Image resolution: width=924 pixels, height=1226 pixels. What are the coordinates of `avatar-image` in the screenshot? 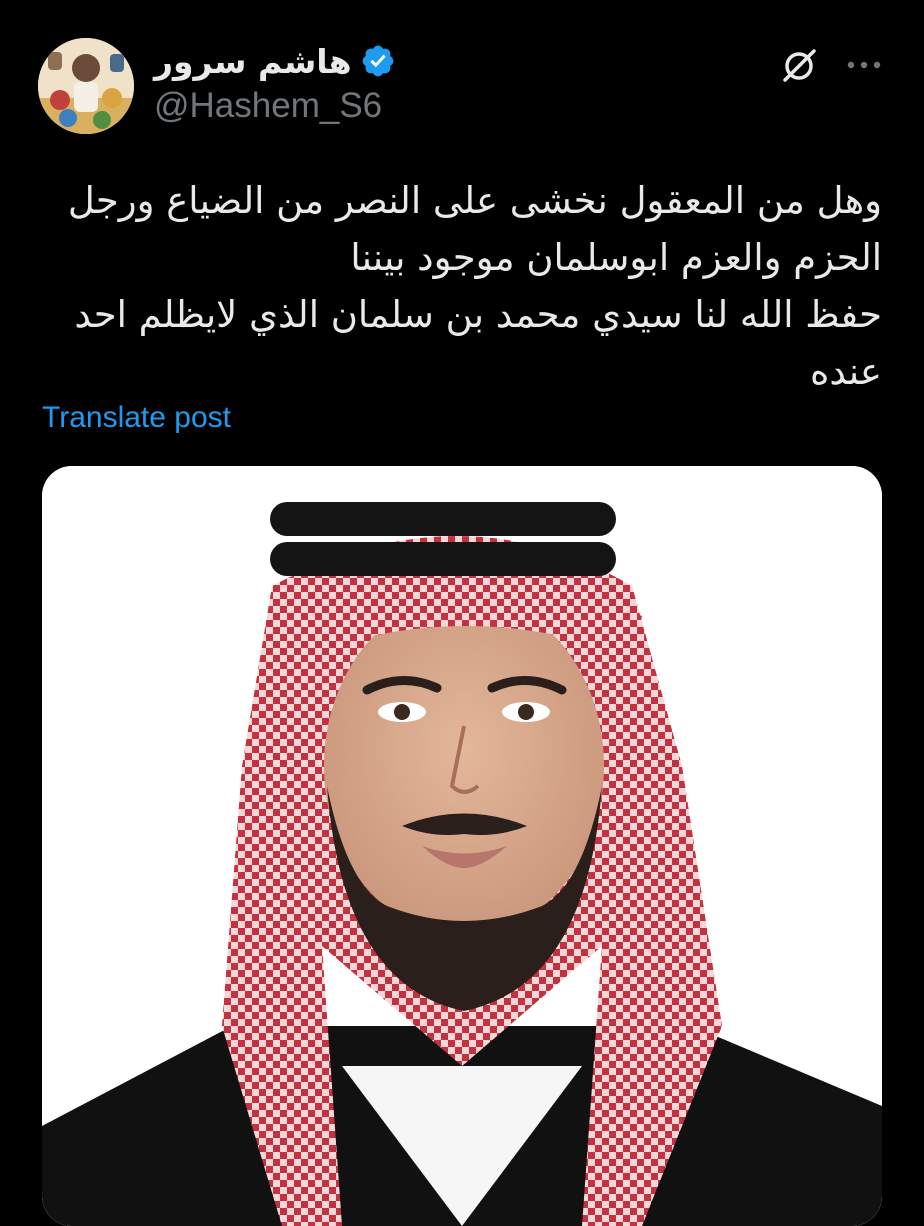 It's located at (86, 86).